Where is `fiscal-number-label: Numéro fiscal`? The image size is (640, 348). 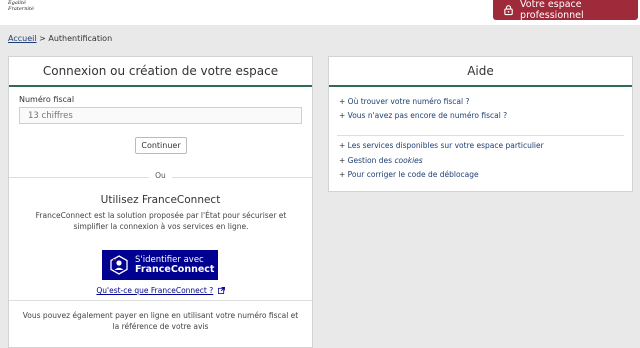
fiscal-number-label: Numéro fiscal is located at coordinates (47, 99).